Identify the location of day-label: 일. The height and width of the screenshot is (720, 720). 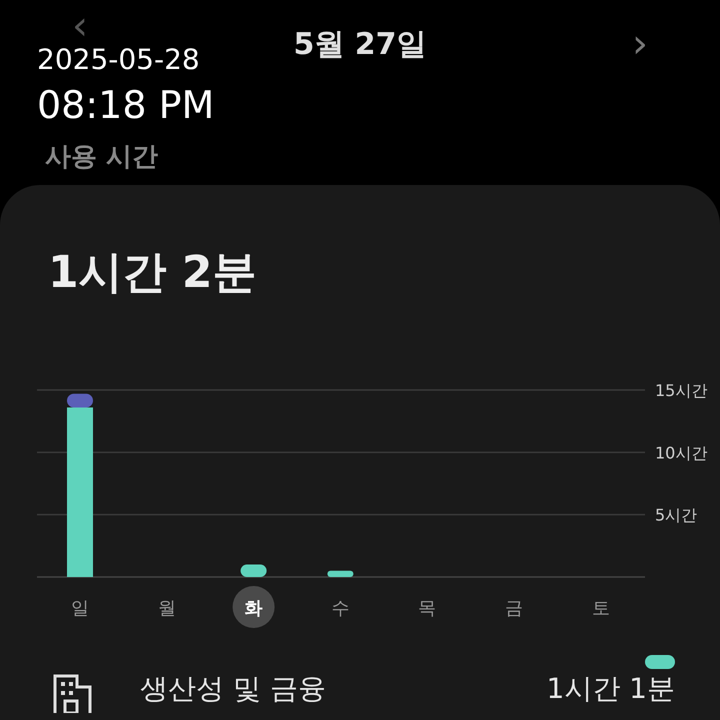
(80, 608).